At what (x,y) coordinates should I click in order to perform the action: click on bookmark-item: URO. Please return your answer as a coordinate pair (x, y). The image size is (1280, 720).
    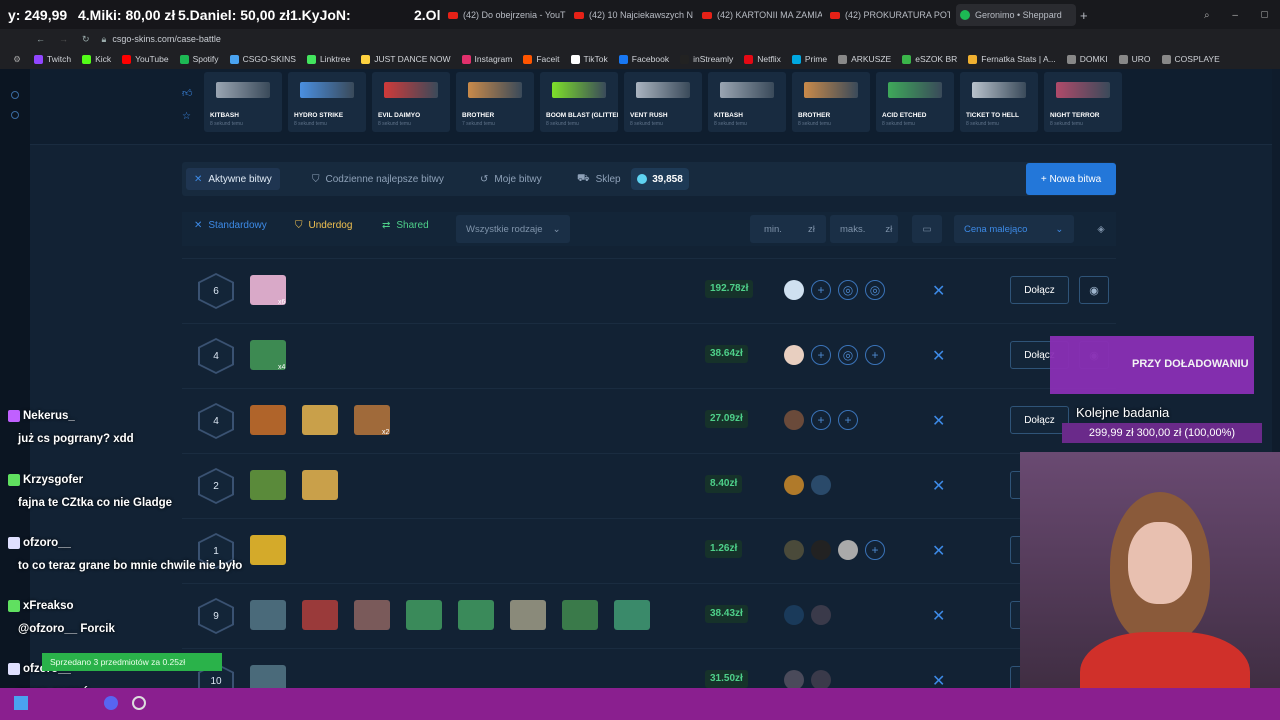
    Looking at the image, I should click on (1134, 59).